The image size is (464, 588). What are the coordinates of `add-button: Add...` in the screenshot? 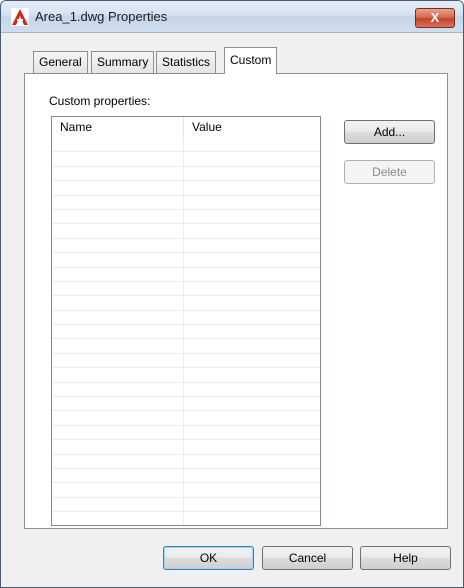 It's located at (389, 132).